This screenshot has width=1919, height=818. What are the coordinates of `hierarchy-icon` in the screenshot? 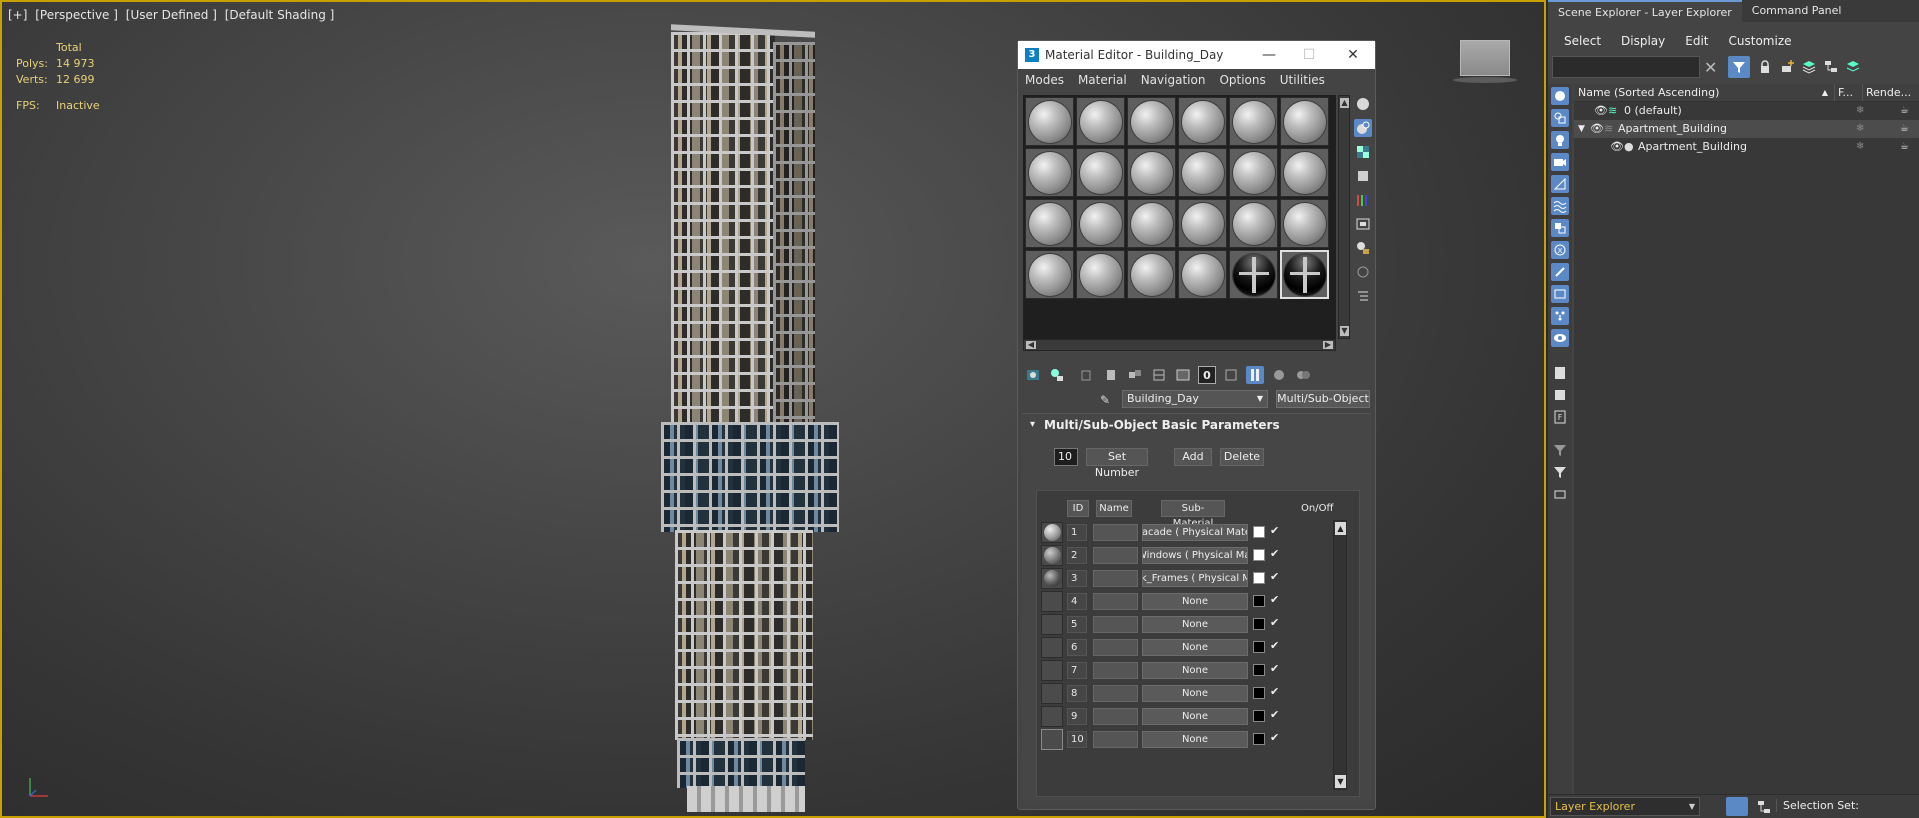 It's located at (1831, 67).